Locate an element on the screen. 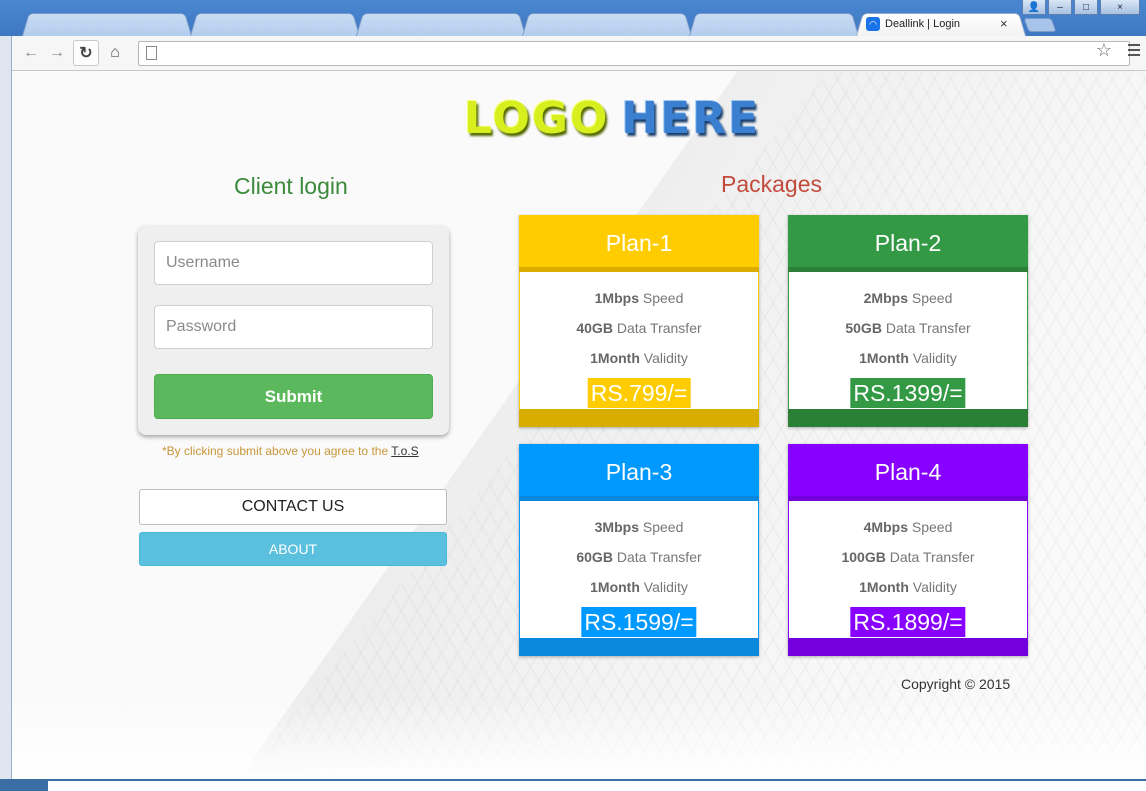 The image size is (1146, 791). new-tab-button is located at coordinates (1040, 25).